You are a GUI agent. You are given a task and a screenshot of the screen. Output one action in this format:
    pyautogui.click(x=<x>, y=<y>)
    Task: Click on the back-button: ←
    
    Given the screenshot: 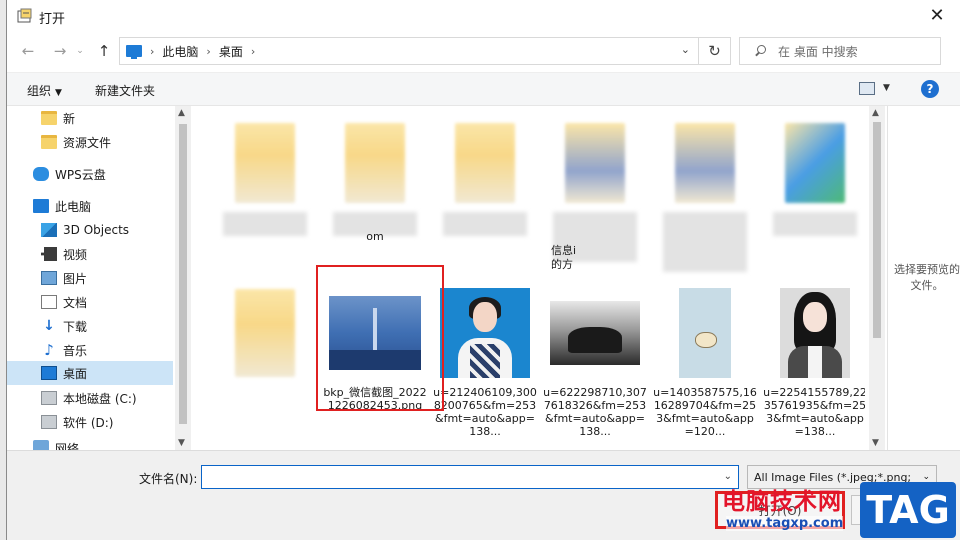 What is the action you would take?
    pyautogui.click(x=28, y=51)
    